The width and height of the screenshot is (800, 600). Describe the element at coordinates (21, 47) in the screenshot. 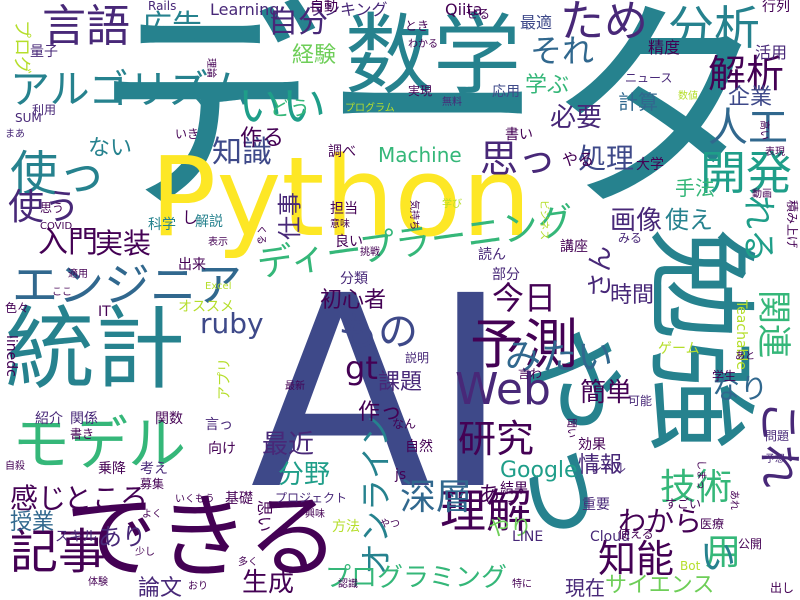

I see `word: プログ` at that location.